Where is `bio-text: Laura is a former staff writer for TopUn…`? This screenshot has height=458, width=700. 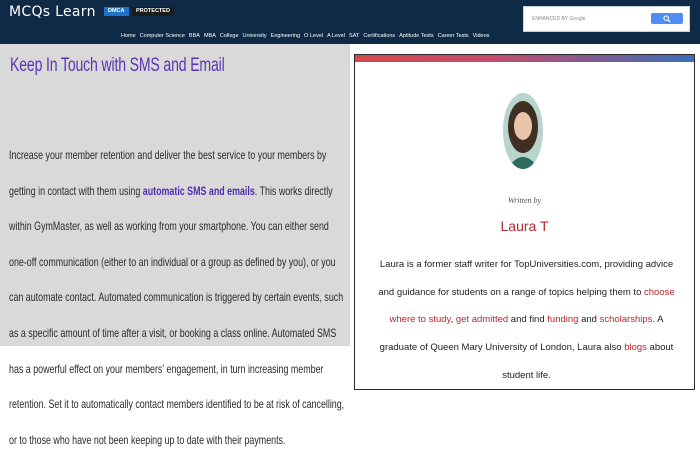
bio-text: Laura is a former staff writer for TopUn… is located at coordinates (526, 278).